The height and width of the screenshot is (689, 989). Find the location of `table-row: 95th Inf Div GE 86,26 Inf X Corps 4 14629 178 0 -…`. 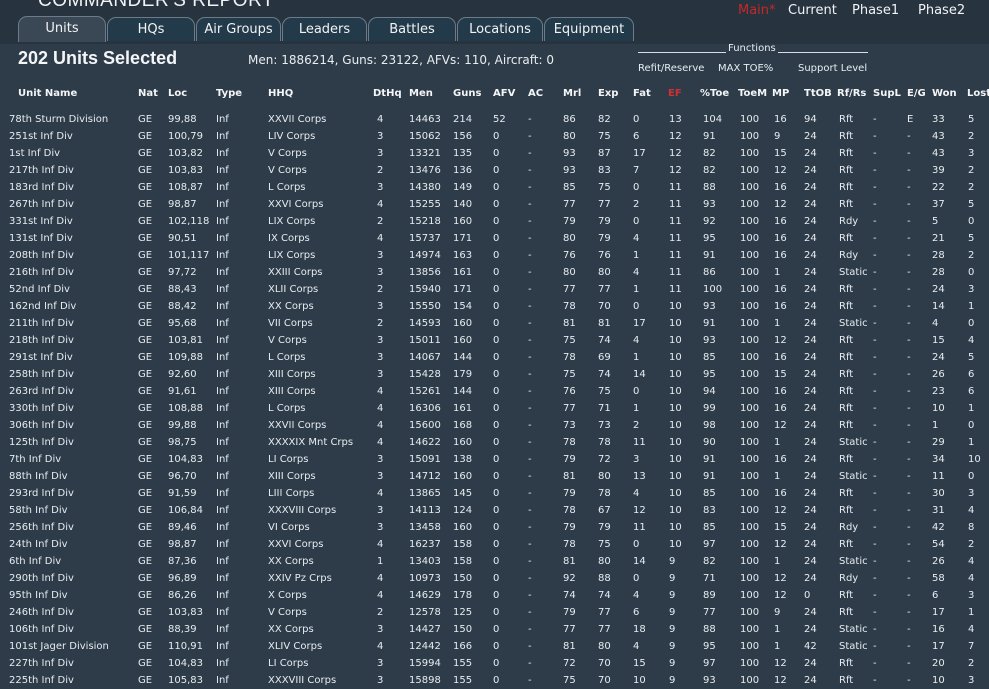

table-row: 95th Inf Div GE 86,26 Inf X Corps 4 14629 178 0 -… is located at coordinates (494, 595).